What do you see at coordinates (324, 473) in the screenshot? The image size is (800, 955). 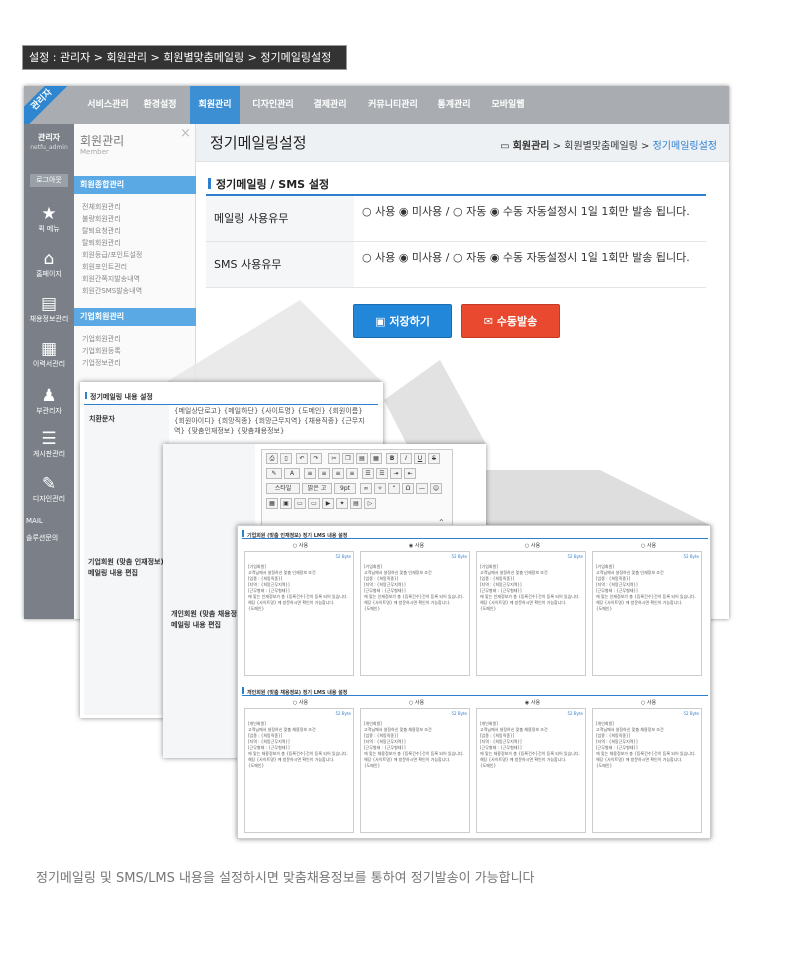 I see `align-center-icon: ≡` at bounding box center [324, 473].